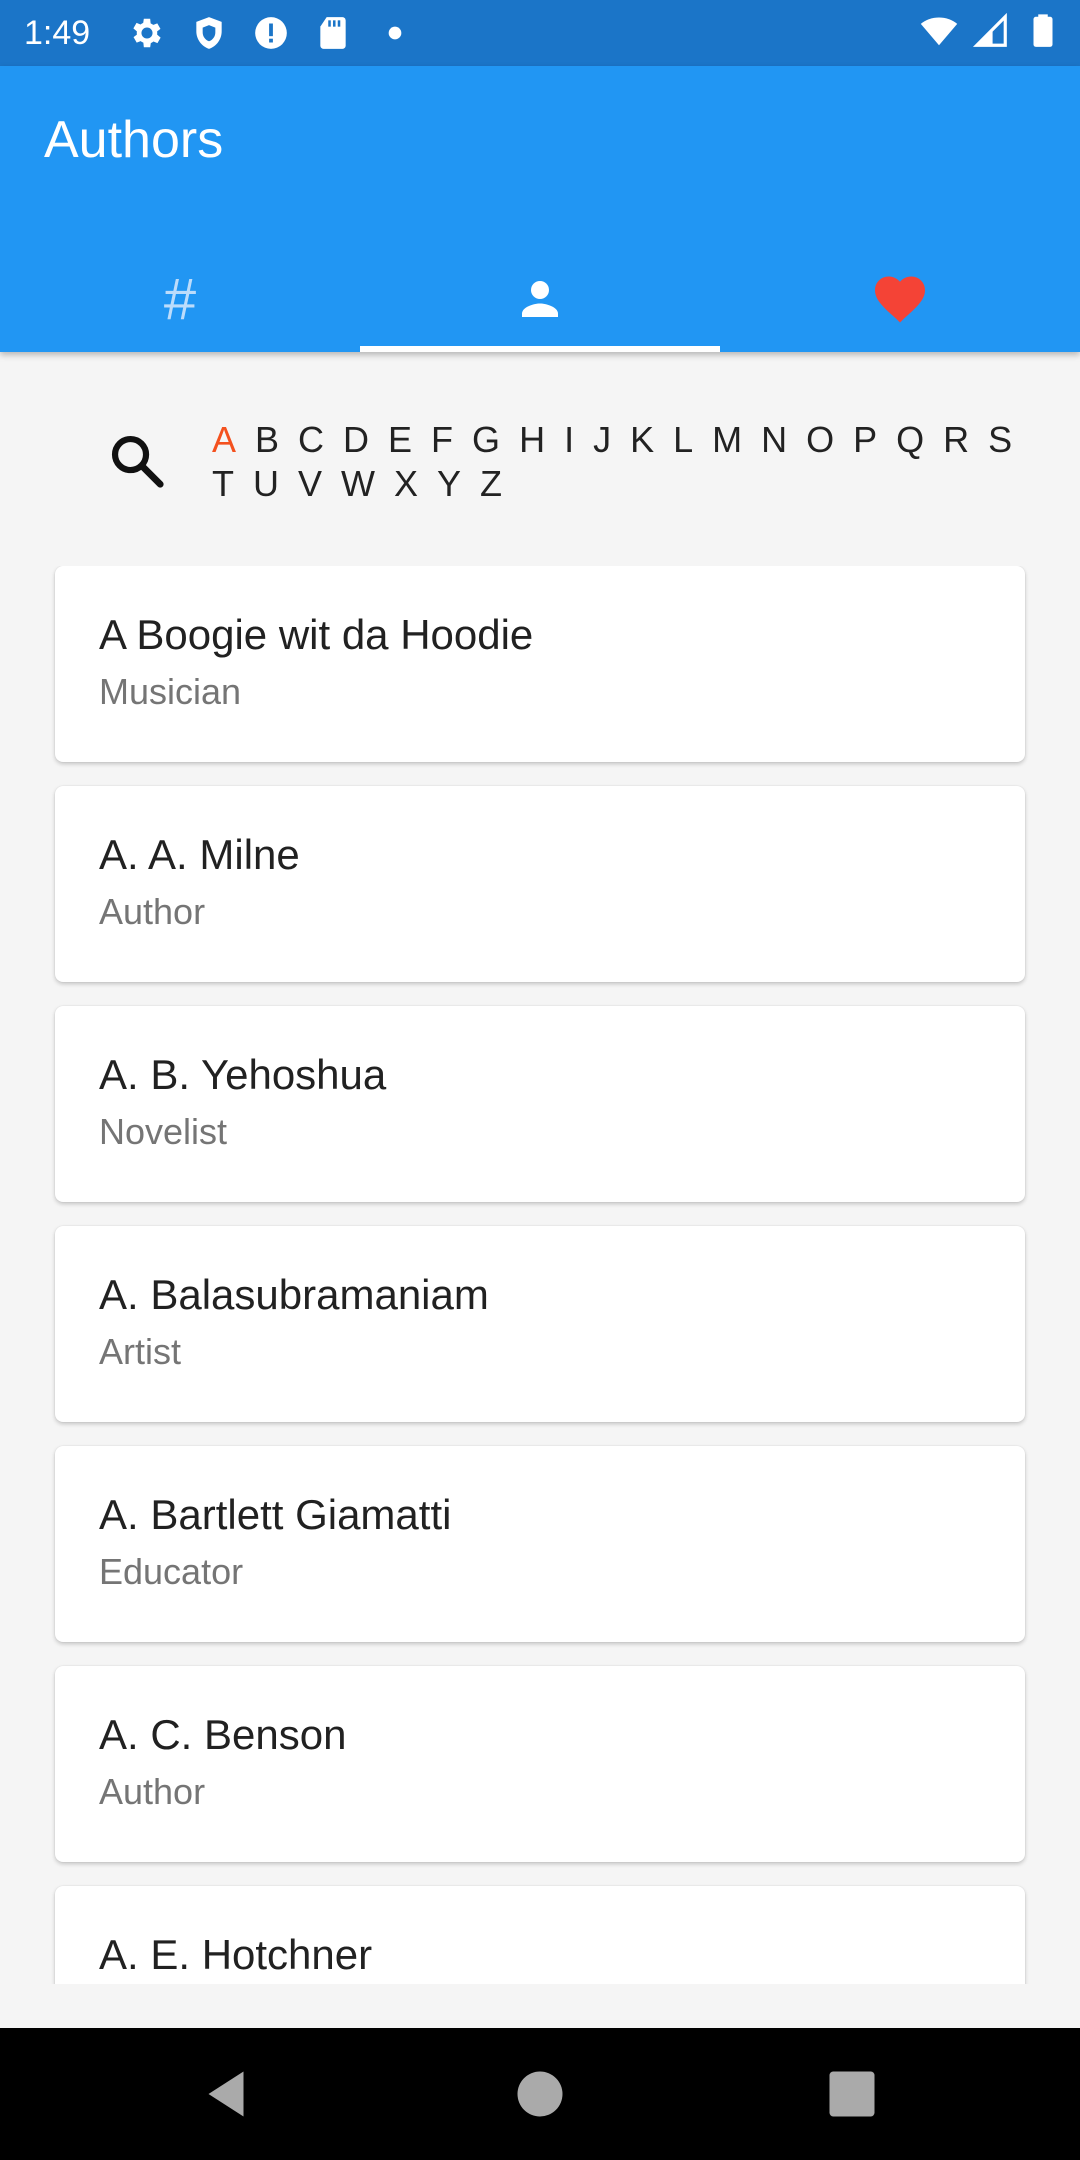 The width and height of the screenshot is (1080, 2160). What do you see at coordinates (358, 484) in the screenshot?
I see `letter-w: W` at bounding box center [358, 484].